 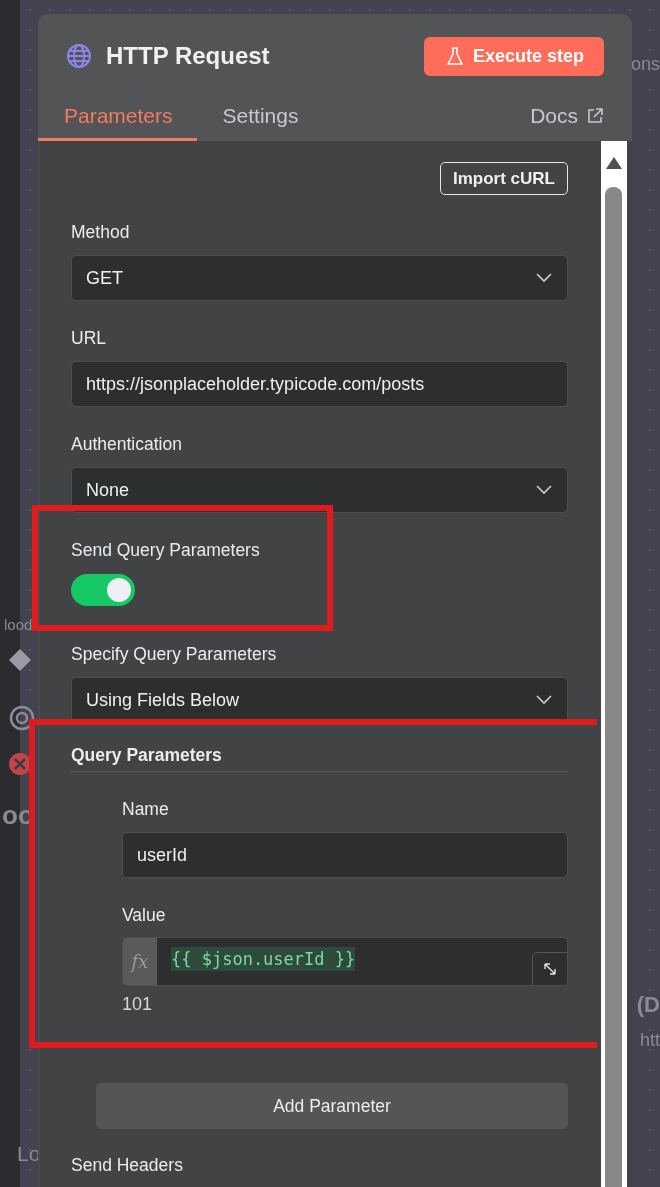 I want to click on panel-title: HTTP Request, so click(x=188, y=56).